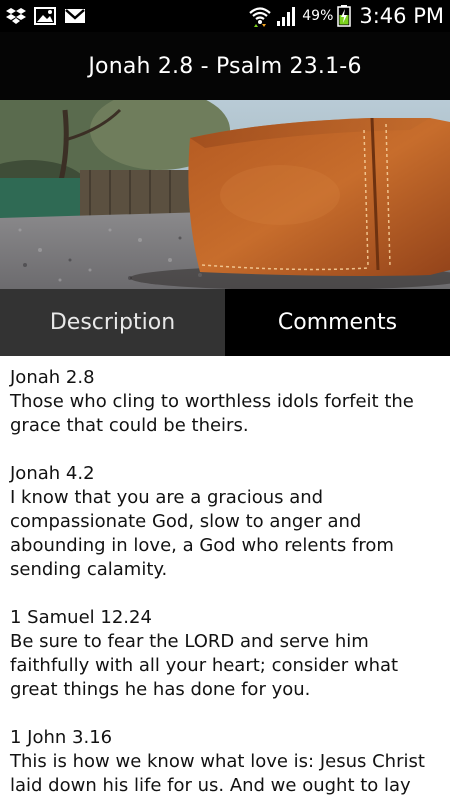  I want to click on action-bar: Jonah 2.8 - Psalm 23.1-6, so click(225, 66).